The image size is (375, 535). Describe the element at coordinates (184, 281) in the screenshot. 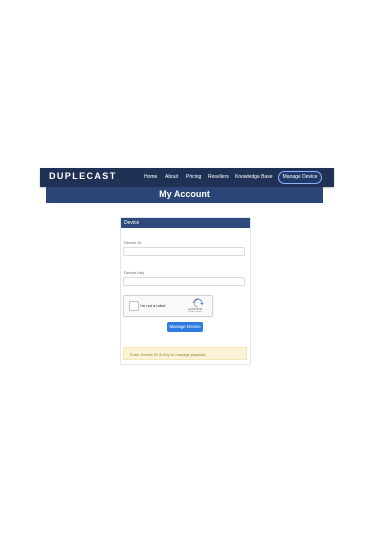

I see `device-key-input` at that location.